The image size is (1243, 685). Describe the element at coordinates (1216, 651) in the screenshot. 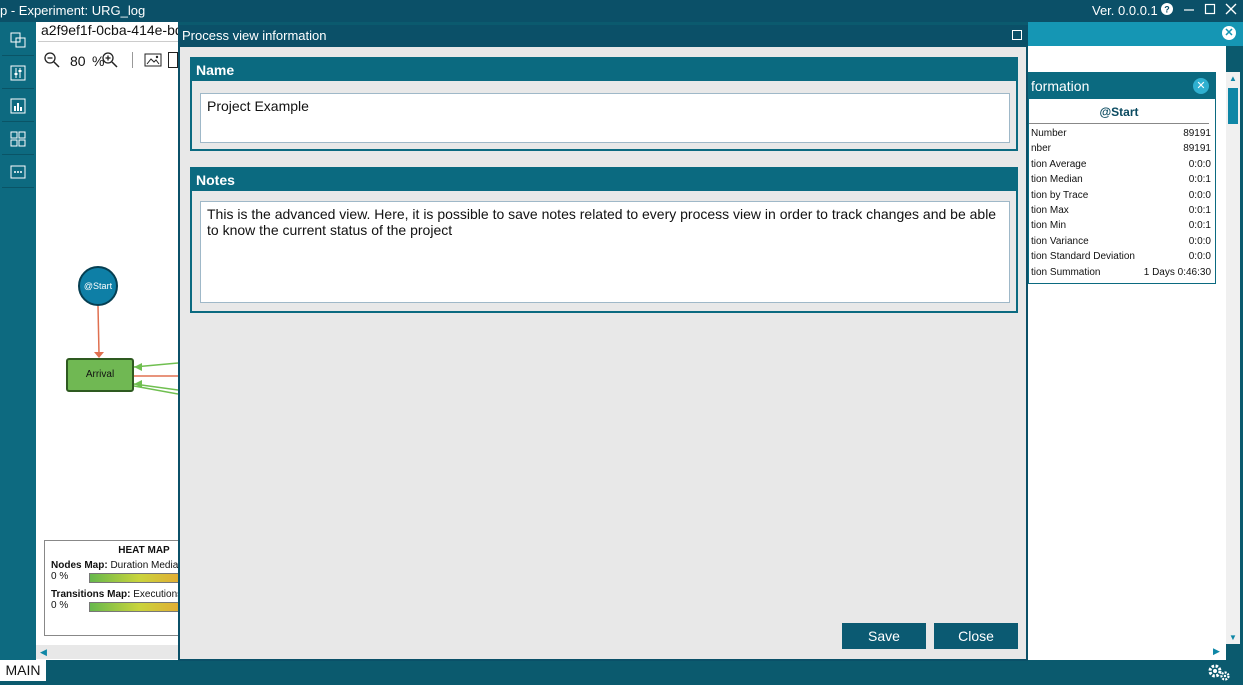

I see `scroll-right-icon: ▶` at that location.